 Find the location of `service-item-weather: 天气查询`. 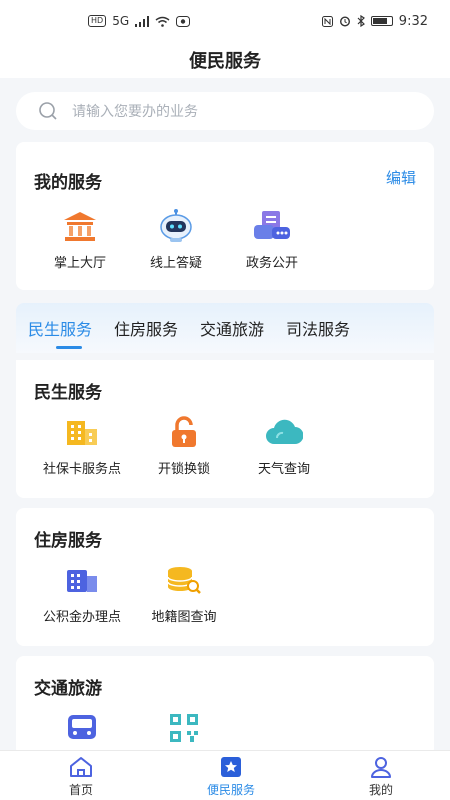

service-item-weather: 天气查询 is located at coordinates (284, 445).